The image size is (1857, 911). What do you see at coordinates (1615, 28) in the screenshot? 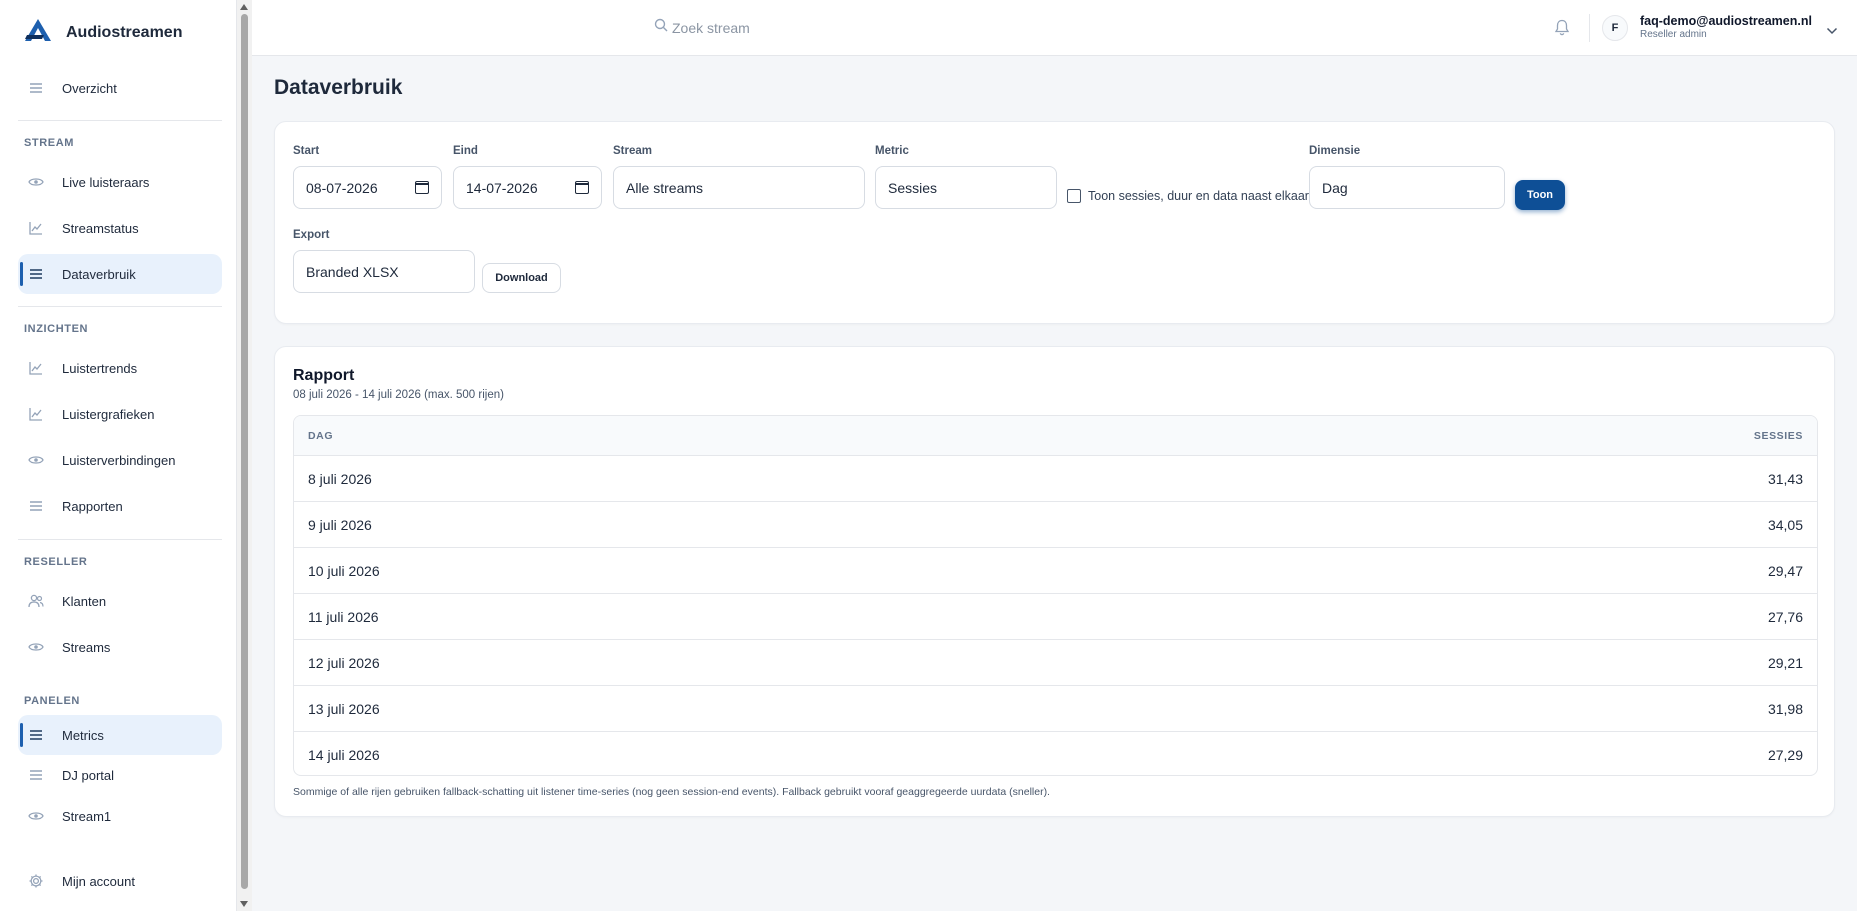
I see `avatar: F` at bounding box center [1615, 28].